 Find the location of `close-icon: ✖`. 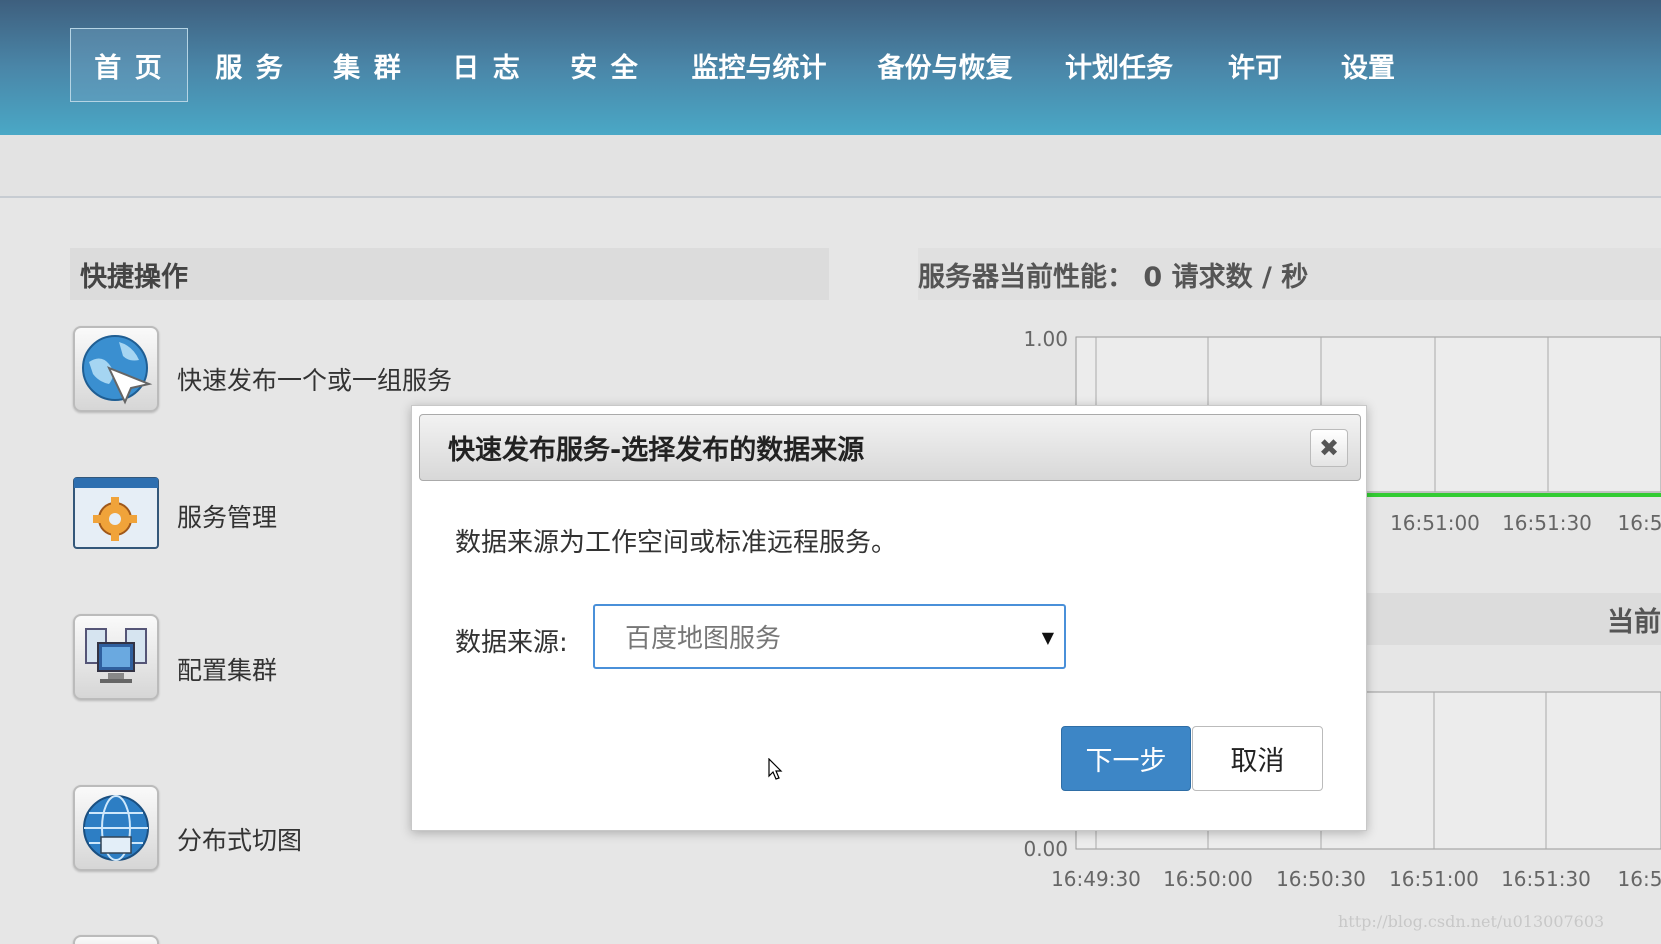

close-icon: ✖ is located at coordinates (1329, 448).